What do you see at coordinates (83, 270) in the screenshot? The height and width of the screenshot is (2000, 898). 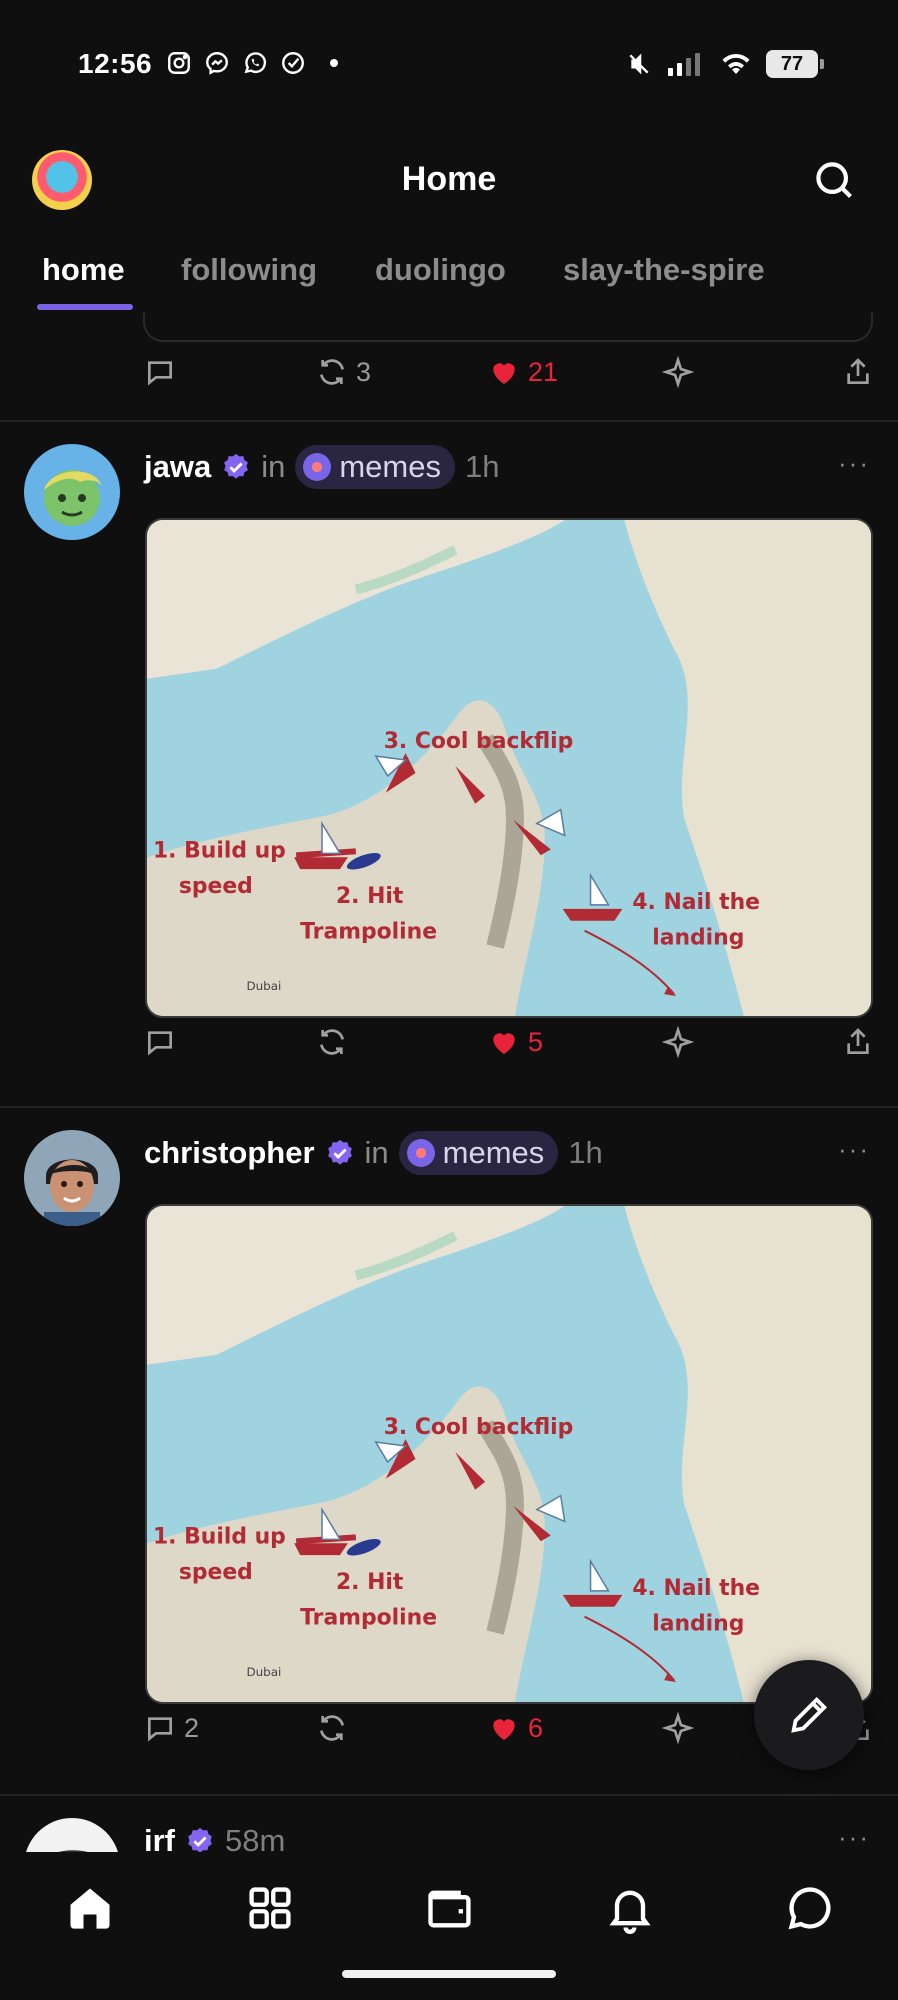 I see `tab-home: home` at bounding box center [83, 270].